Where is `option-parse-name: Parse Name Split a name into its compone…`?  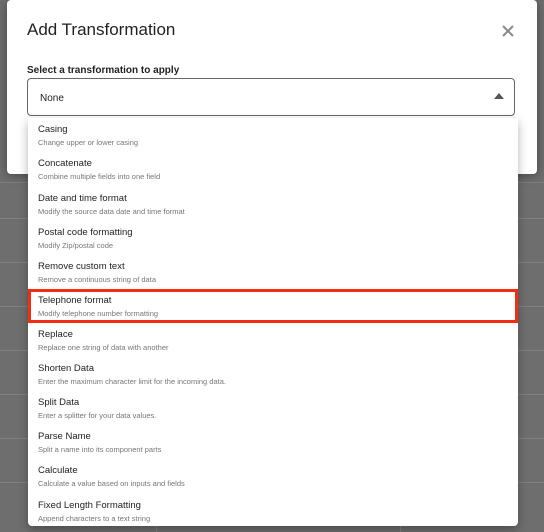
option-parse-name: Parse Name Split a name into its compone… is located at coordinates (273, 442).